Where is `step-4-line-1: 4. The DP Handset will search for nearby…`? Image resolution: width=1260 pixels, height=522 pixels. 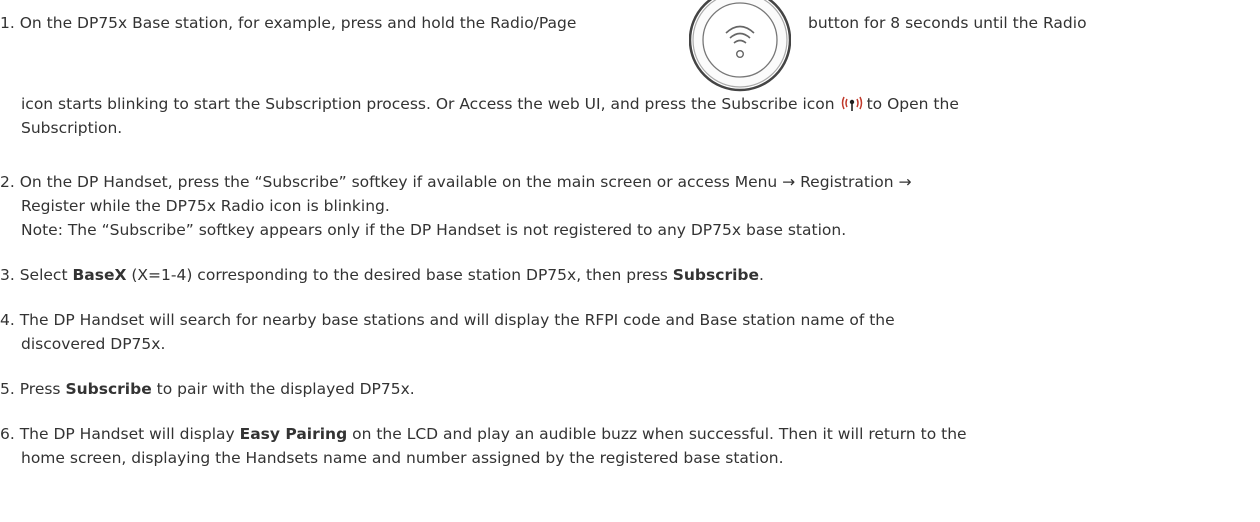 step-4-line-1: 4. The DP Handset will search for nearby… is located at coordinates (447, 320).